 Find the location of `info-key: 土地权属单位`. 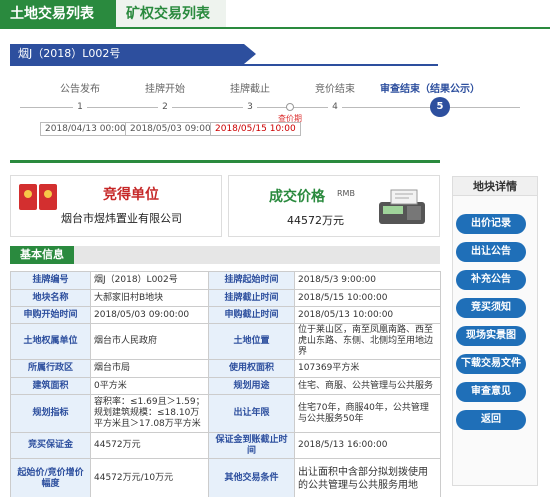

info-key: 土地权属单位 is located at coordinates (50, 341).